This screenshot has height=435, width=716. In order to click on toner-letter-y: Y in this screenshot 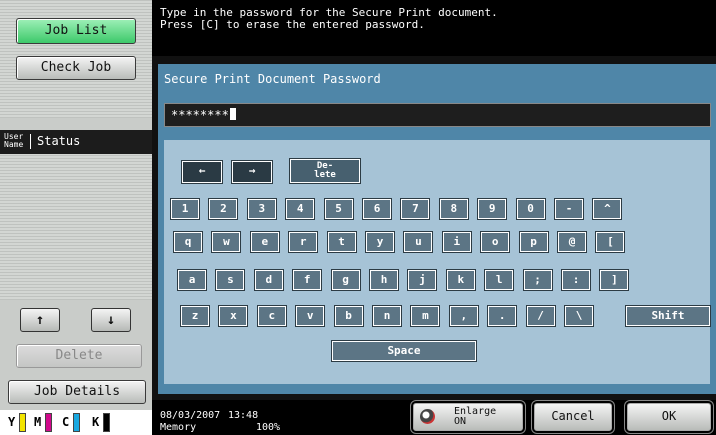, I will do `click(12, 422)`.